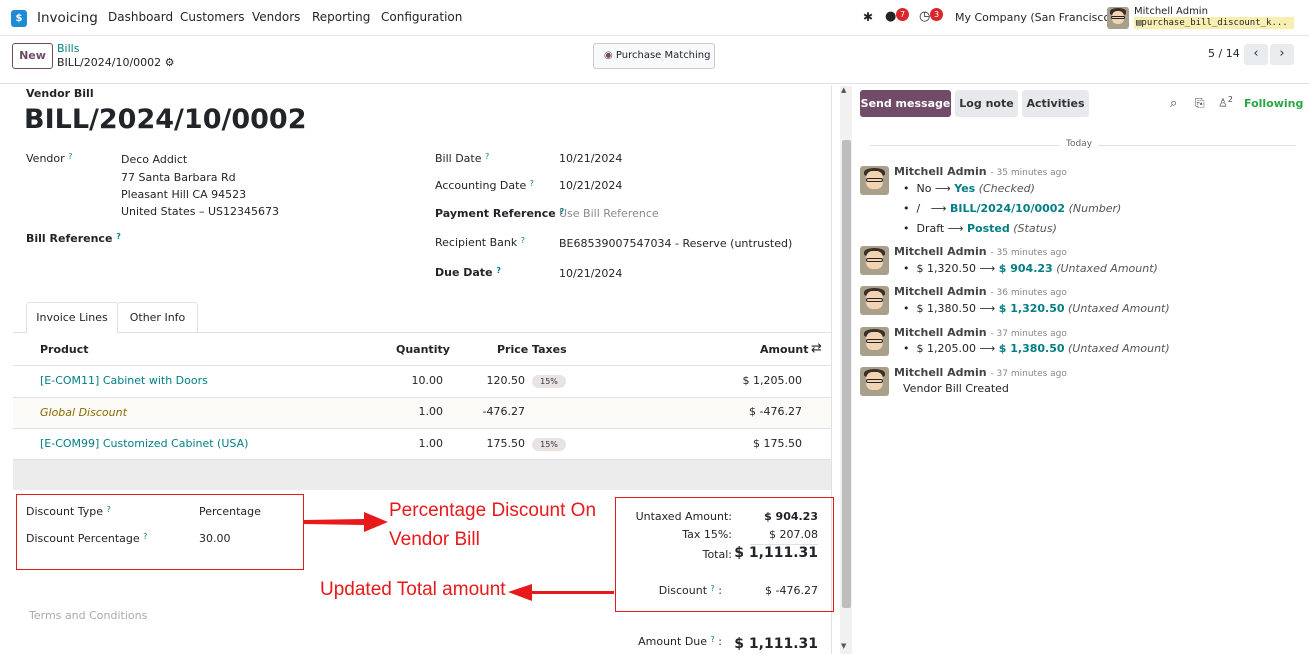 This screenshot has height=654, width=1309. I want to click on tracking-change: • No ⟶ Yes (Checked), so click(969, 188).